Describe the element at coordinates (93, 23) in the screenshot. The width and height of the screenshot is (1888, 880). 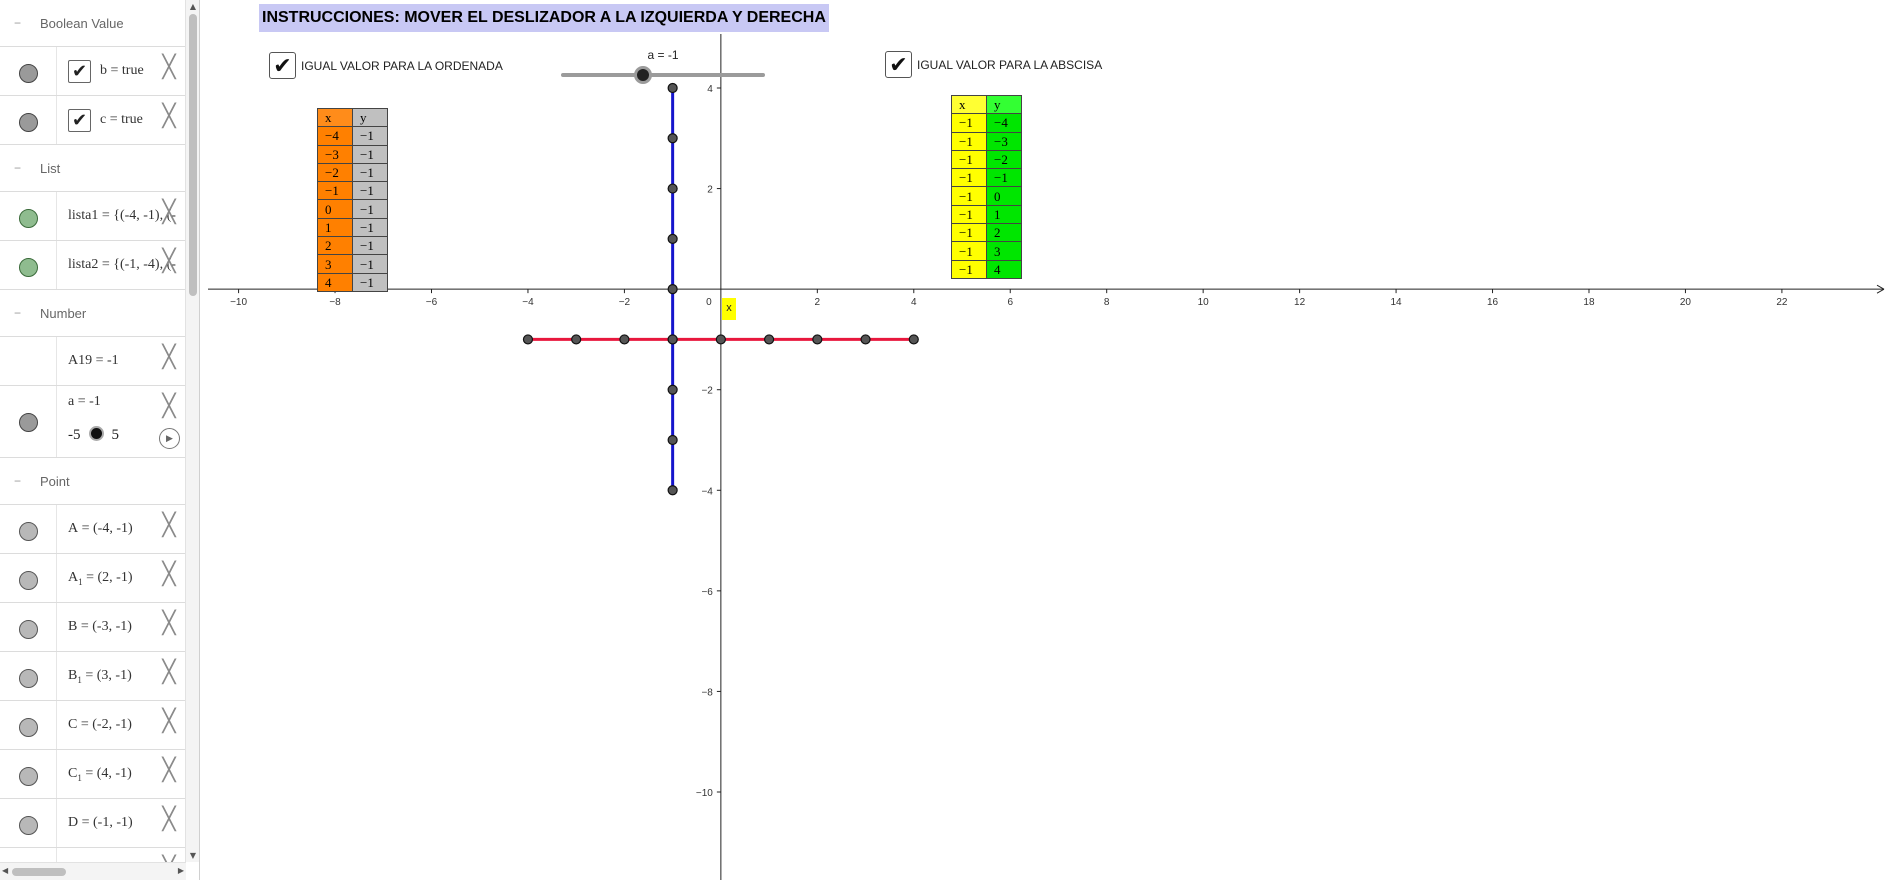
I see `category-boolean: − Boolean Value` at that location.